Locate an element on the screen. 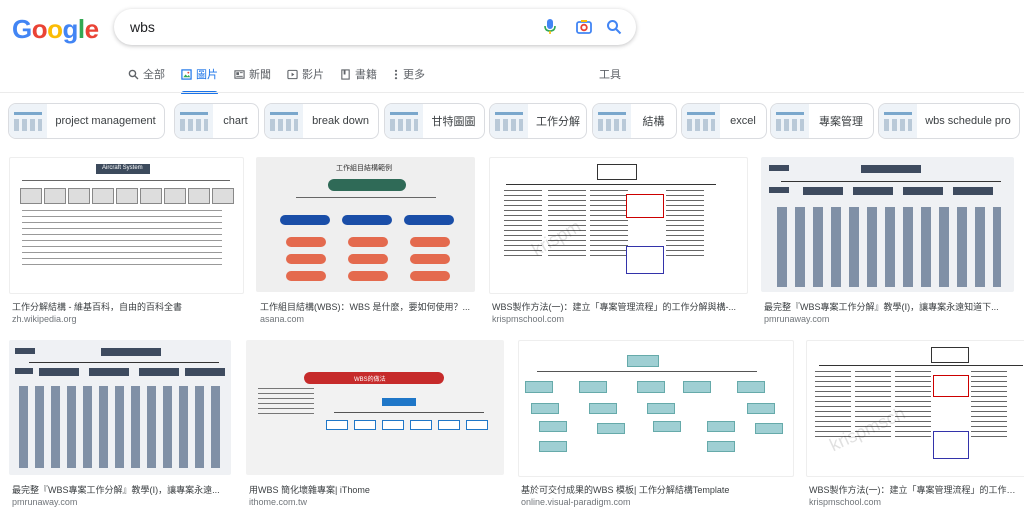 This screenshot has height=524, width=1024. chip-gantt: 甘特圖圖 is located at coordinates (434, 121).